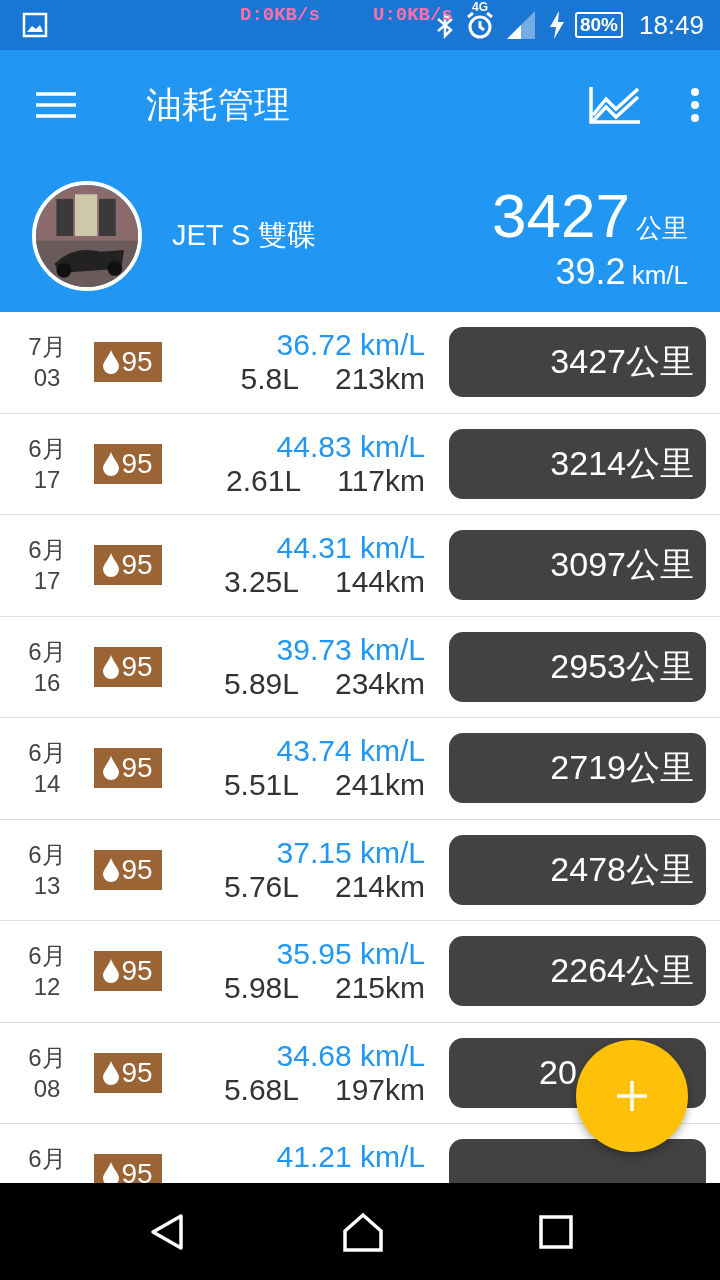  I want to click on fuel-volume: 3.25L, so click(261, 582).